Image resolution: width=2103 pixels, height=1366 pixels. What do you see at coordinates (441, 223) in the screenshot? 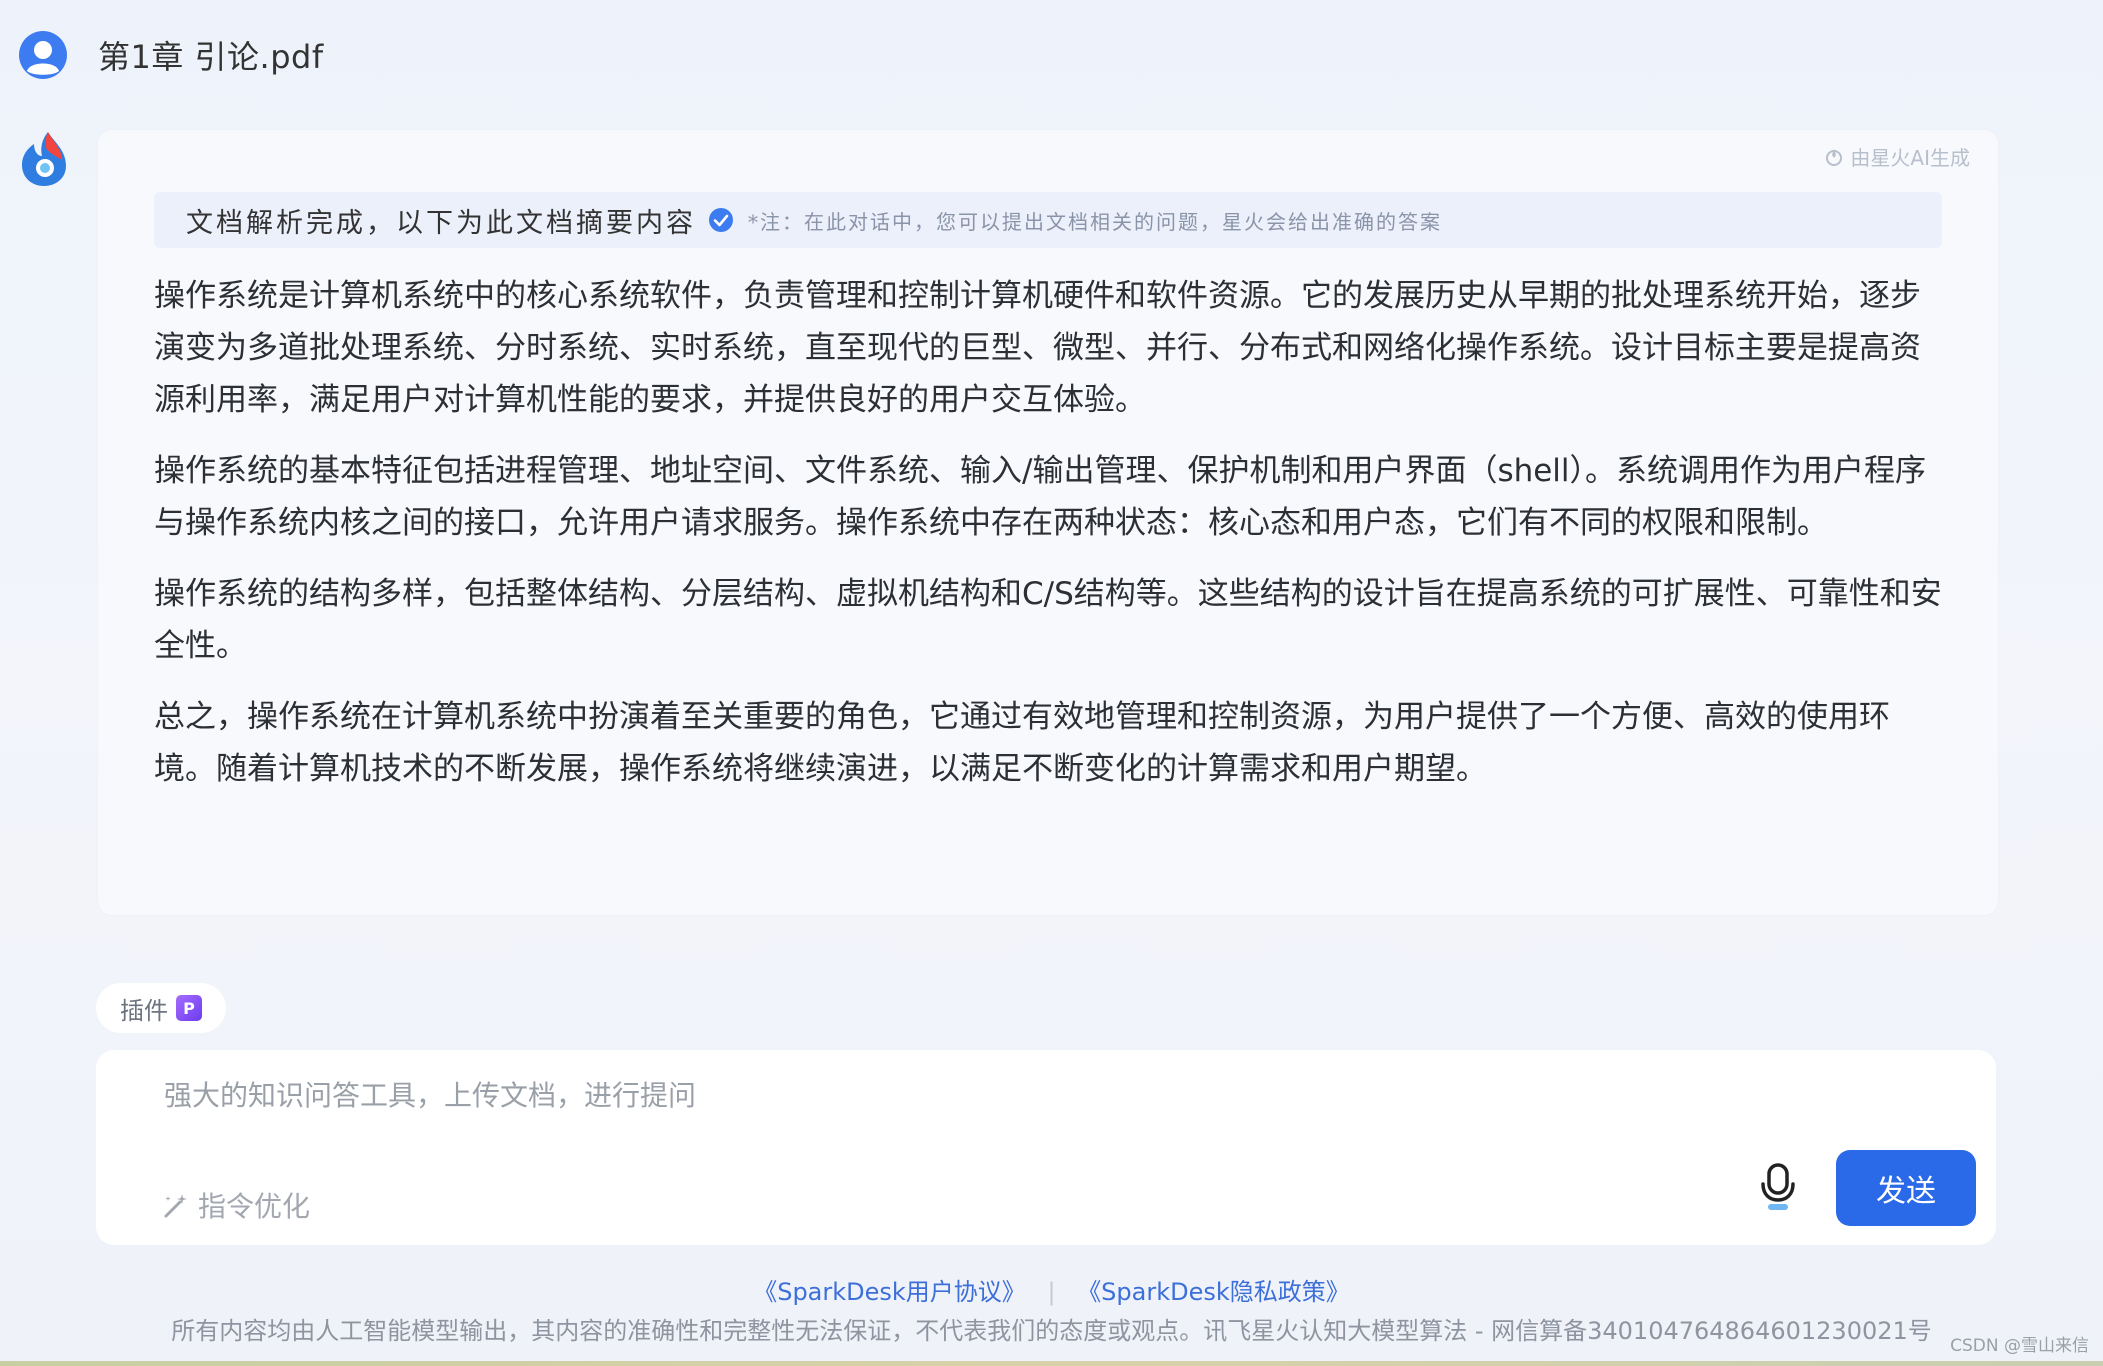
I see `summary-title: 文档解析完成，以下为此文档摘要内容` at bounding box center [441, 223].